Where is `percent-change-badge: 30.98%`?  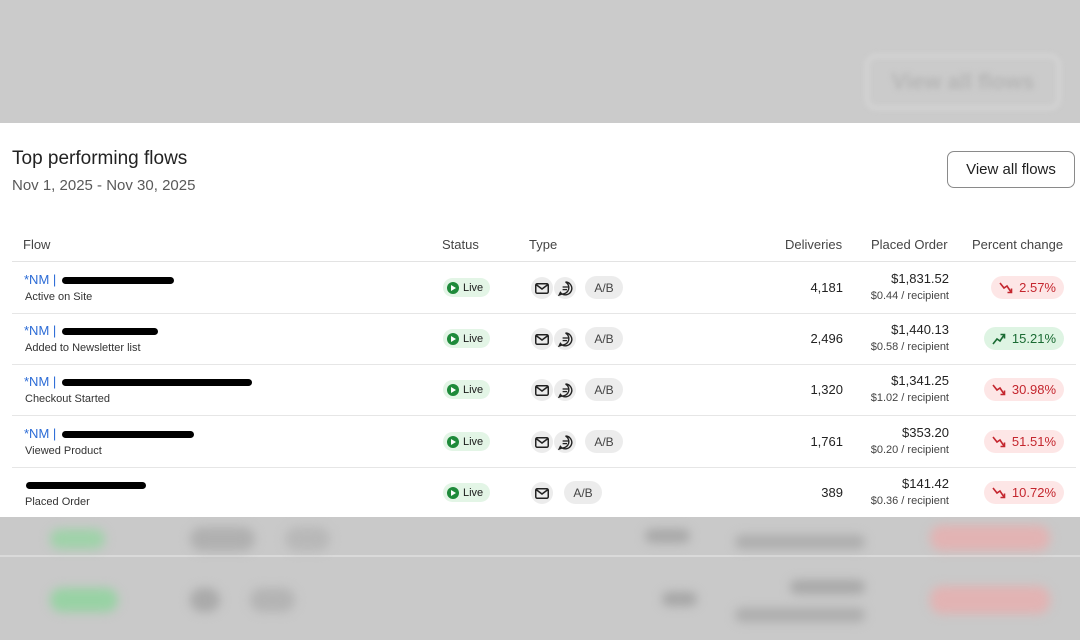 percent-change-badge: 30.98% is located at coordinates (1023, 389).